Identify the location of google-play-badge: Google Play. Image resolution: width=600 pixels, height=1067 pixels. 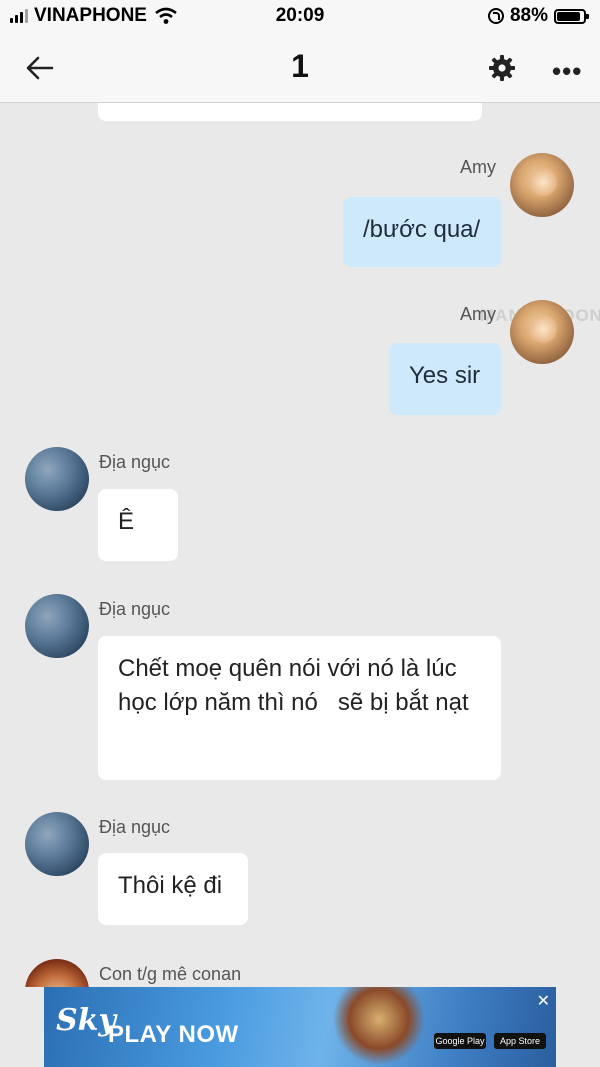
(460, 1041).